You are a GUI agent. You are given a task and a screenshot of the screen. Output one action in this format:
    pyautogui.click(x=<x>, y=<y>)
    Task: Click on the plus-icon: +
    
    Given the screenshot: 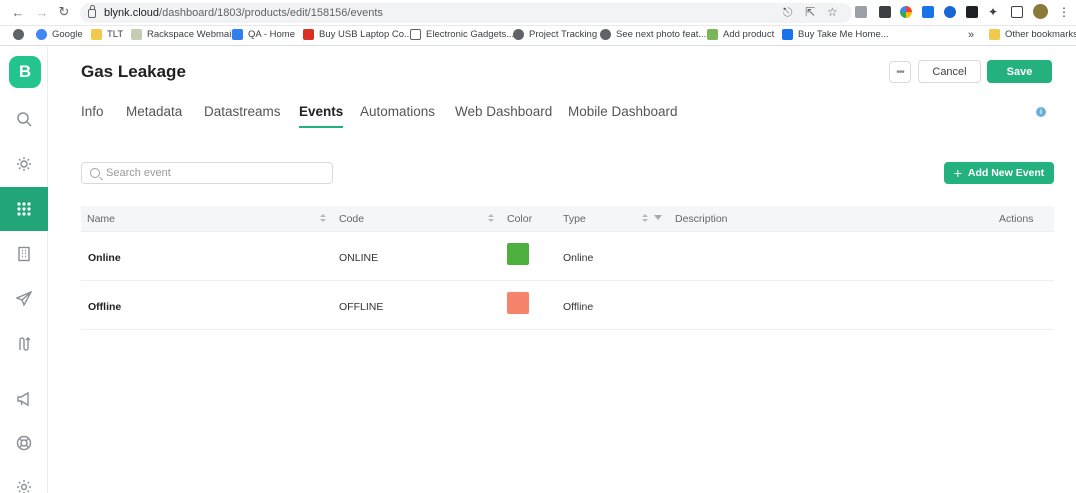 What is the action you would take?
    pyautogui.click(x=957, y=173)
    